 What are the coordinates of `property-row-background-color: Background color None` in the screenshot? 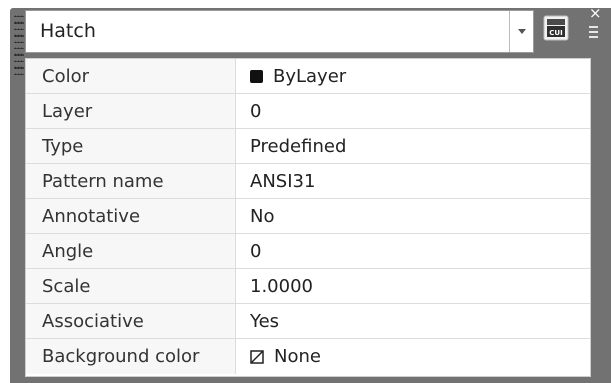 It's located at (308, 356).